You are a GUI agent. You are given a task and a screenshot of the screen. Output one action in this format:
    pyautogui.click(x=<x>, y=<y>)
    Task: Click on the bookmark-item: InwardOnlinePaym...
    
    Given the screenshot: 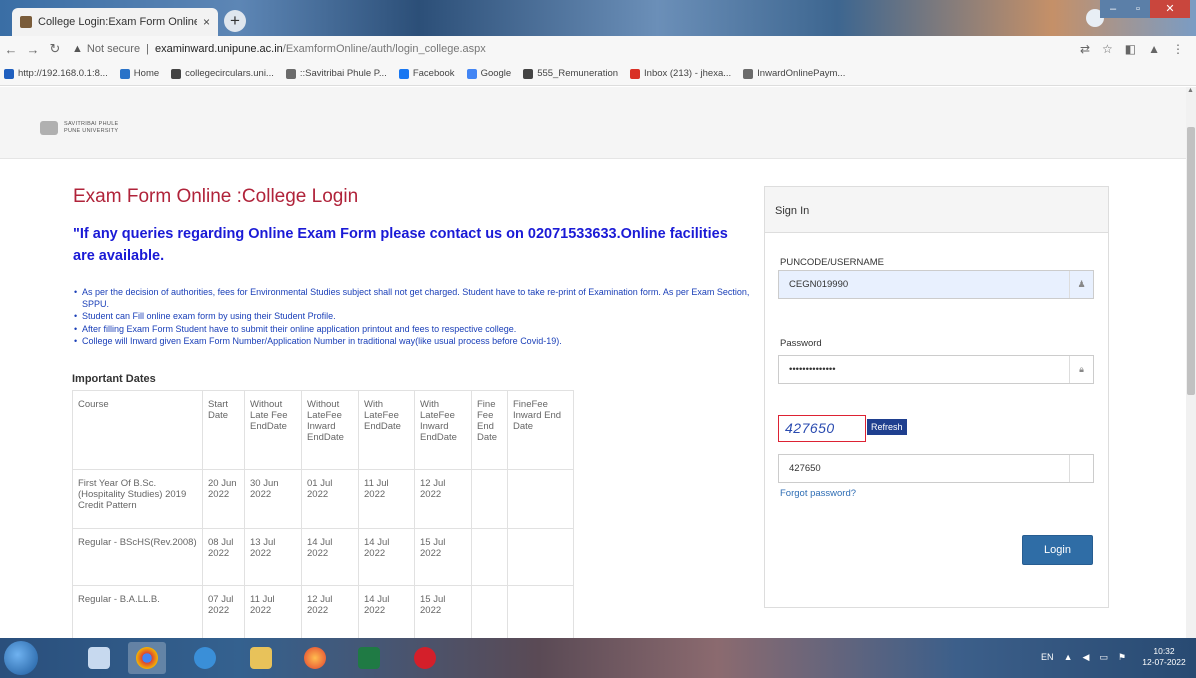 What is the action you would take?
    pyautogui.click(x=794, y=73)
    